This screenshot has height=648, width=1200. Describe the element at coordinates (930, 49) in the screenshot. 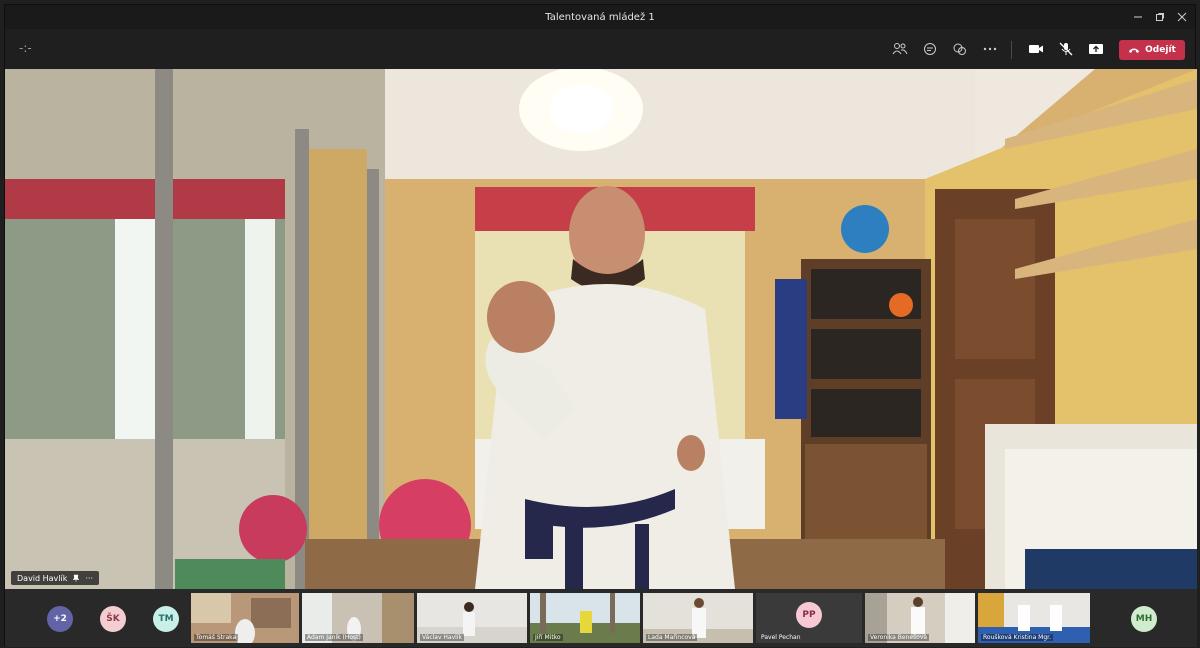

I see `chat-icon` at that location.